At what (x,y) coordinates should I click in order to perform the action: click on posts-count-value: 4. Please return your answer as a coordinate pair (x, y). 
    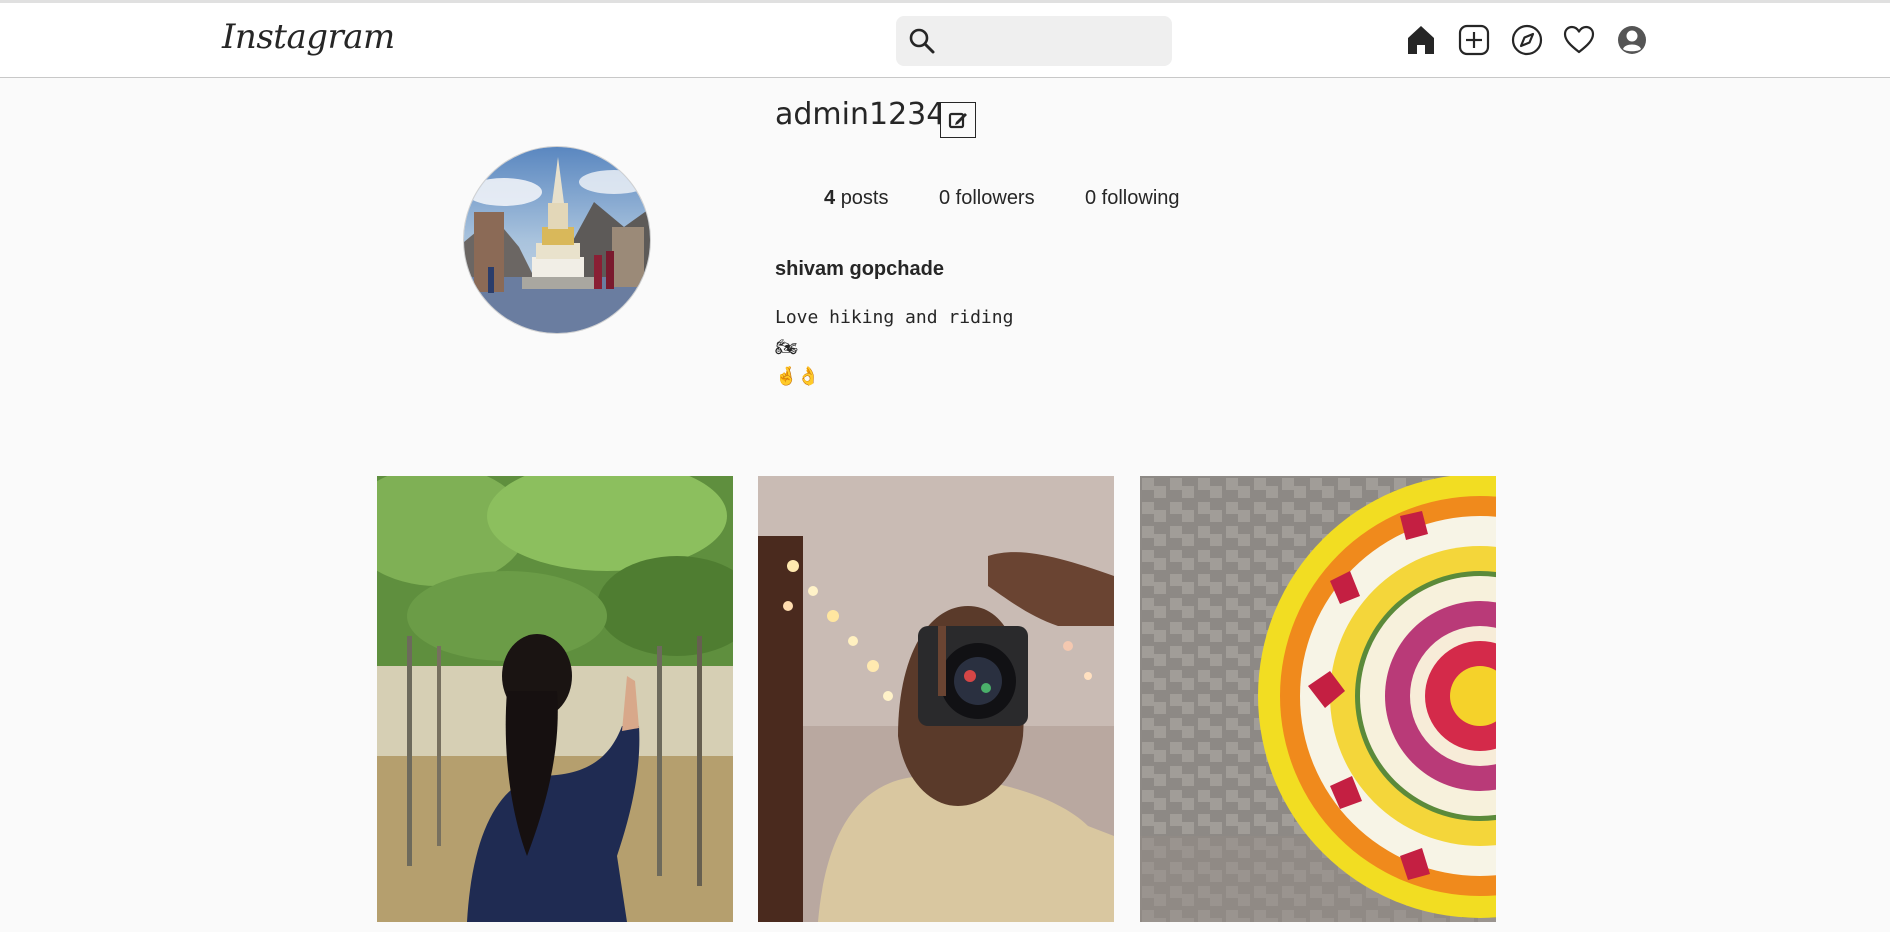
    Looking at the image, I should click on (830, 198).